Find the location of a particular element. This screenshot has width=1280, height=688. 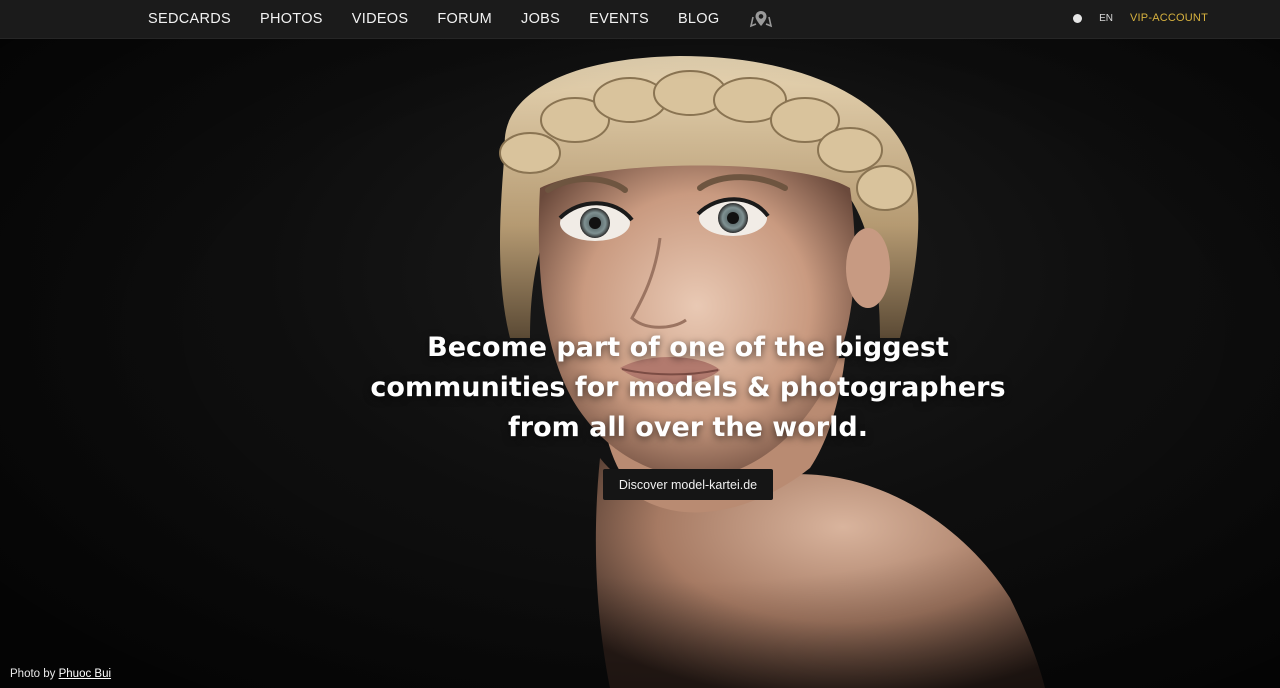

nav-item-videos: VIDEOS is located at coordinates (380, 19).